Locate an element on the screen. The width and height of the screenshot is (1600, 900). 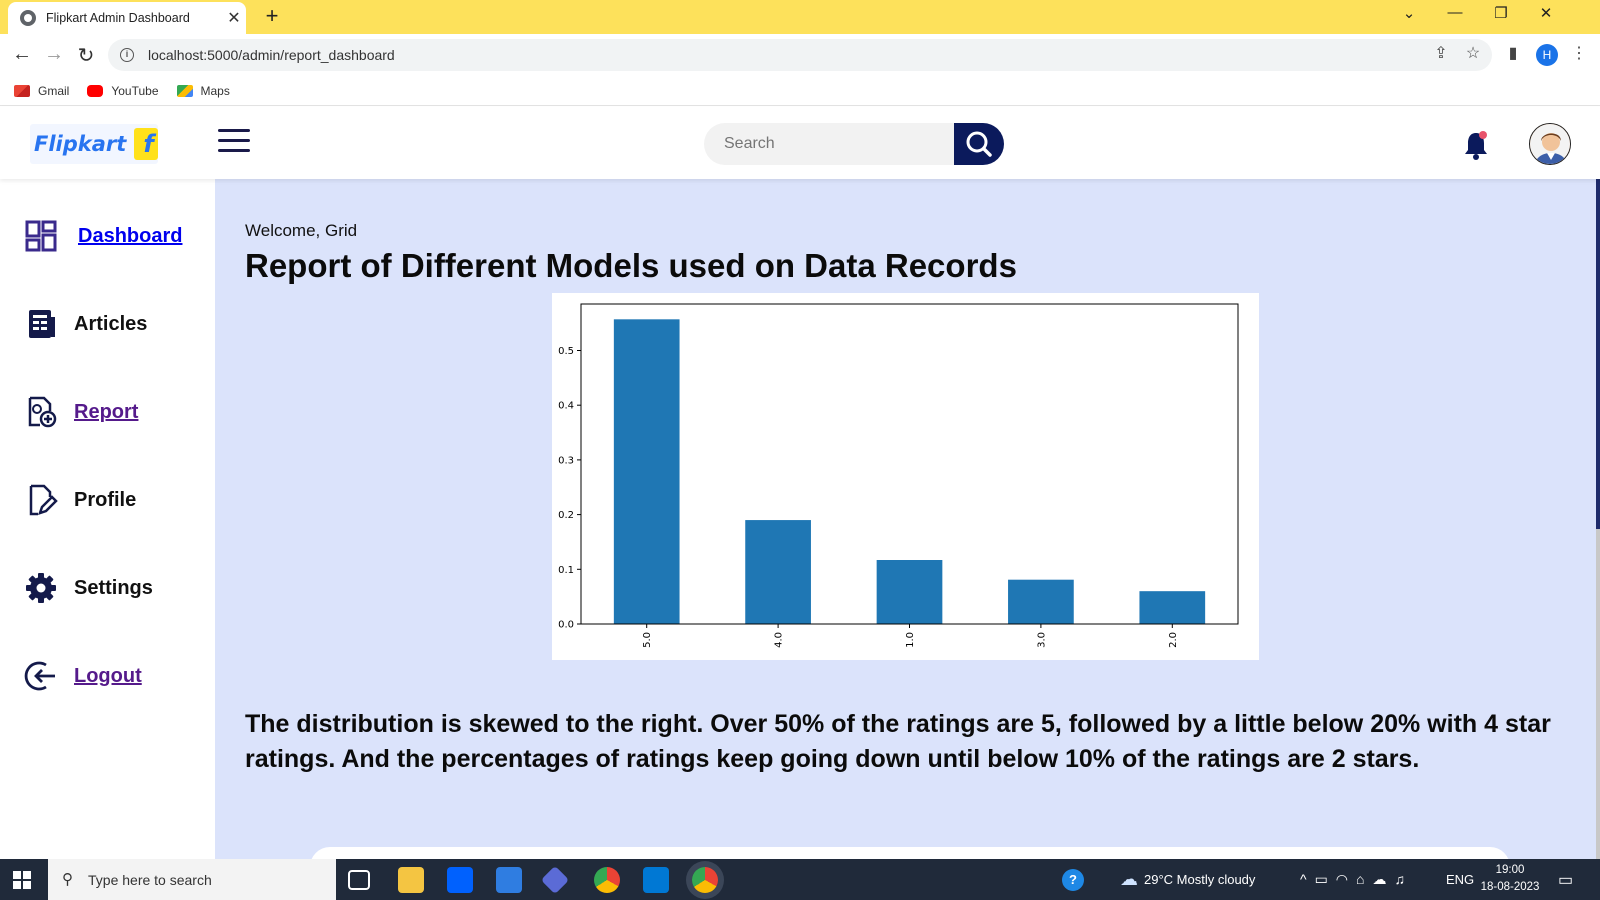
y-tick-label: 0.4 is located at coordinates (566, 406).